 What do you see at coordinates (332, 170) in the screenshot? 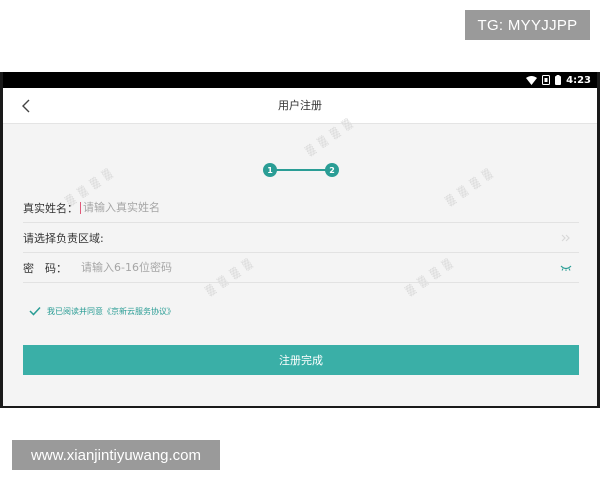
I see `step-two: 2` at bounding box center [332, 170].